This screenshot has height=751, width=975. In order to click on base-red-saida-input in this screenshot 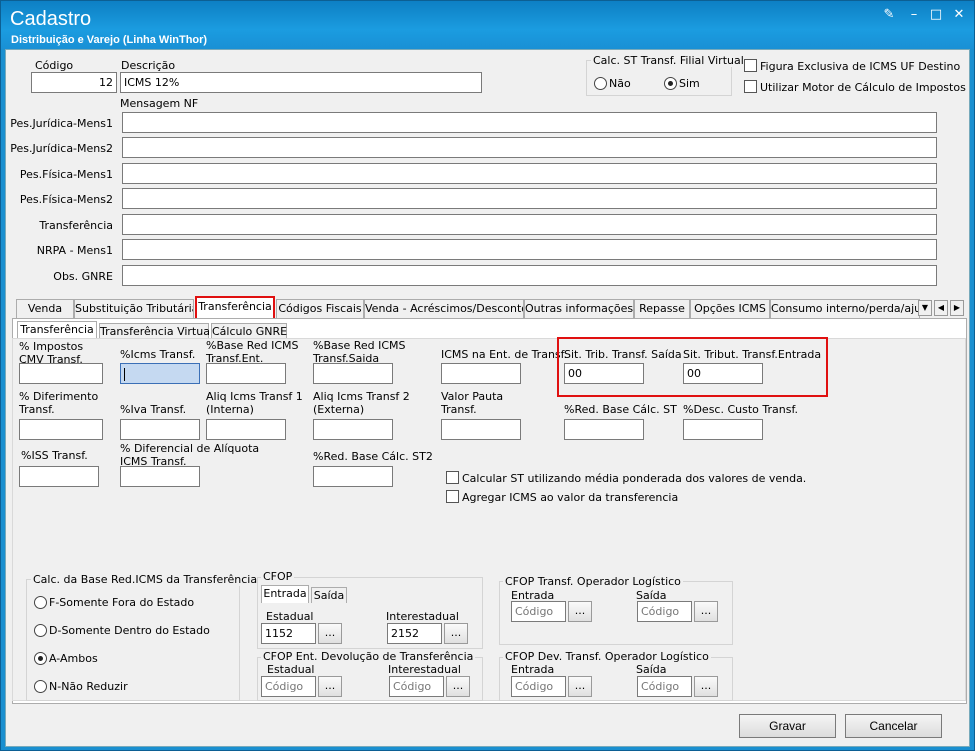, I will do `click(353, 373)`.